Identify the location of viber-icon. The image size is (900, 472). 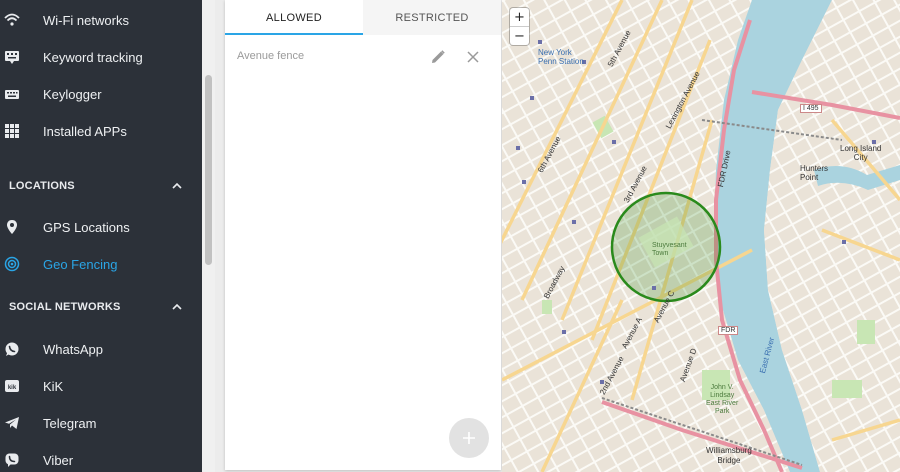
(12, 460).